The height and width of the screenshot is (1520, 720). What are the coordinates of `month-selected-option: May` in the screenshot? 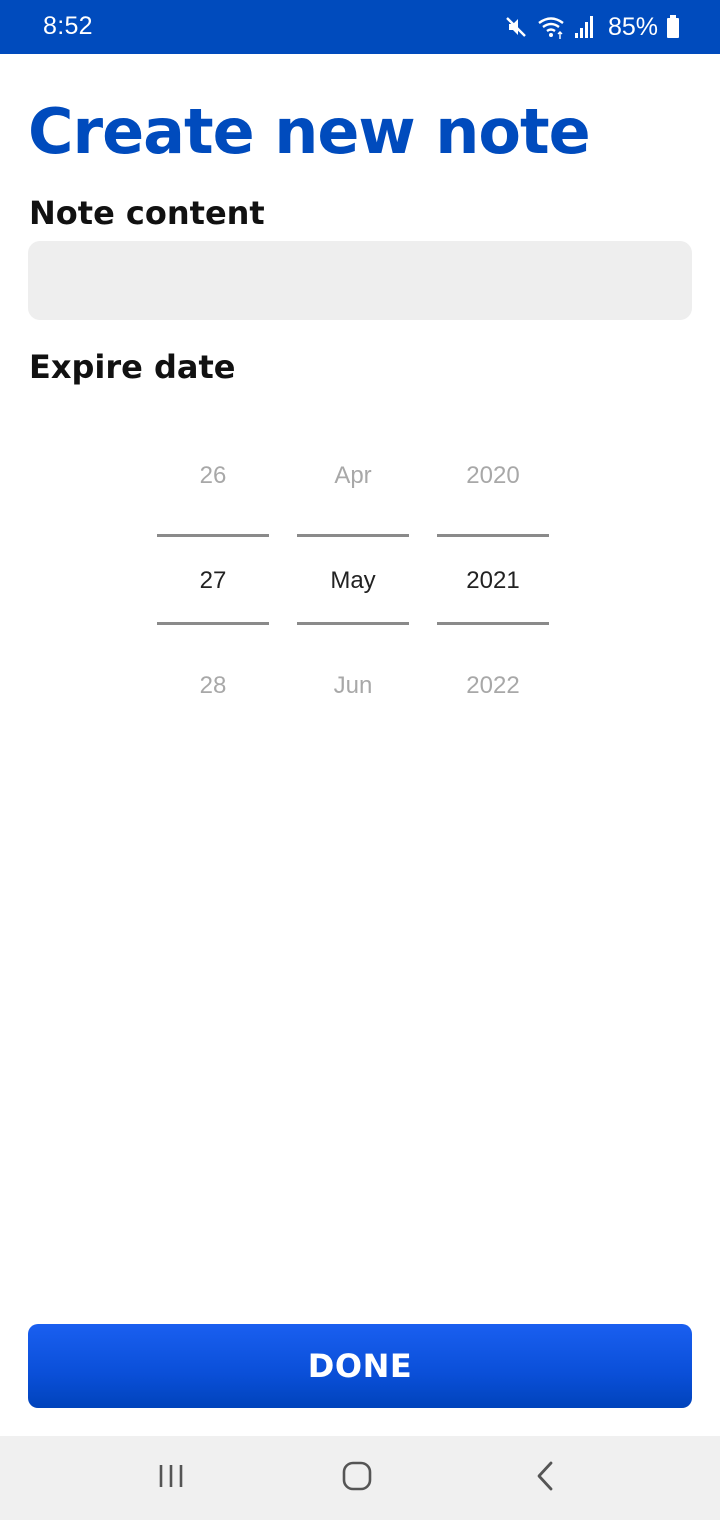 It's located at (353, 581).